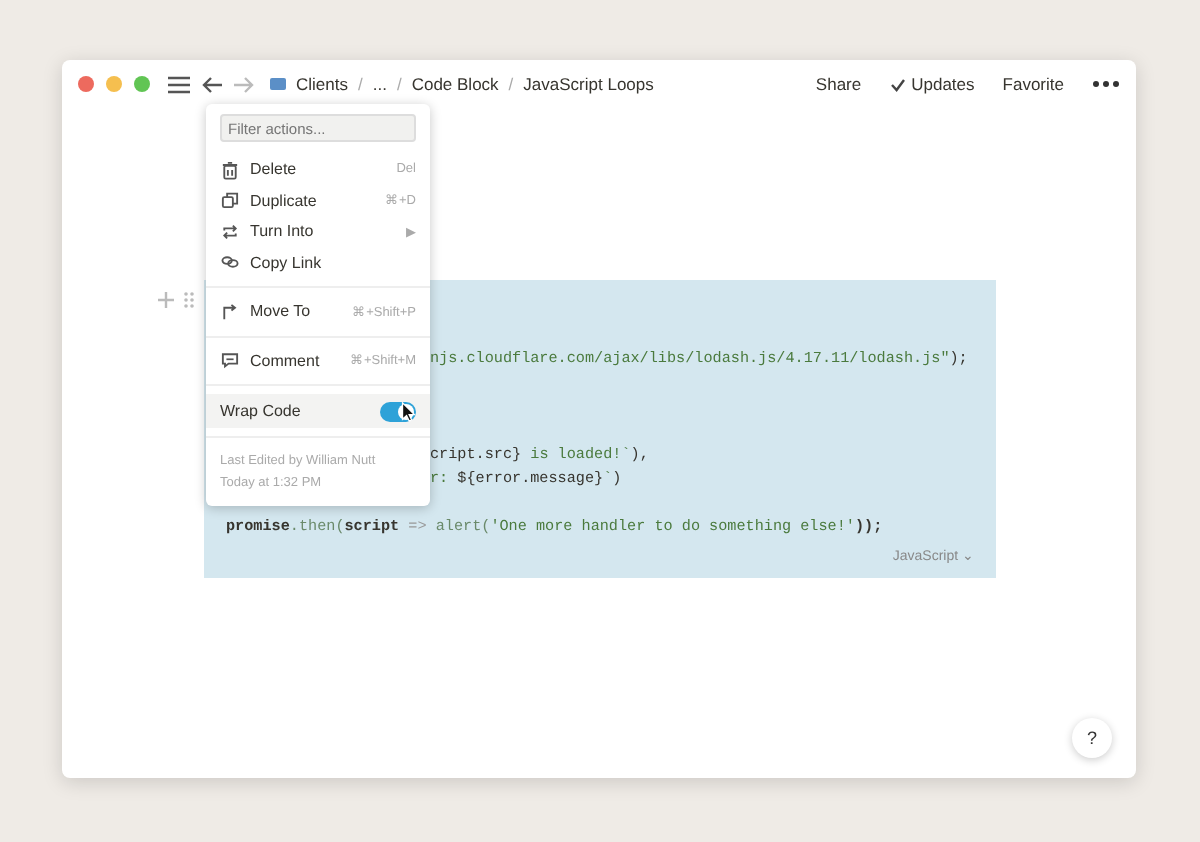 The width and height of the screenshot is (1200, 842). Describe the element at coordinates (1106, 84) in the screenshot. I see `more-icon` at that location.